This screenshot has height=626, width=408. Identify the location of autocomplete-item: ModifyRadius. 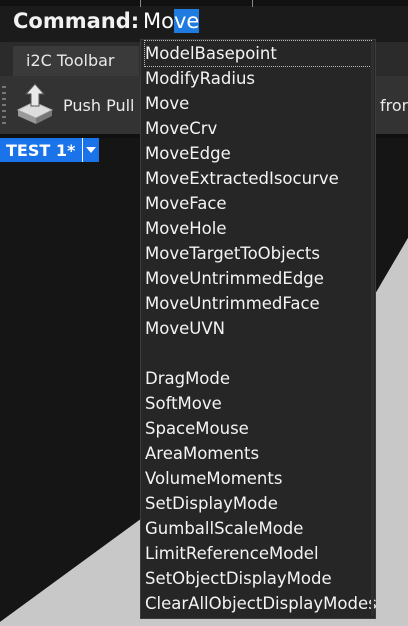
(200, 78).